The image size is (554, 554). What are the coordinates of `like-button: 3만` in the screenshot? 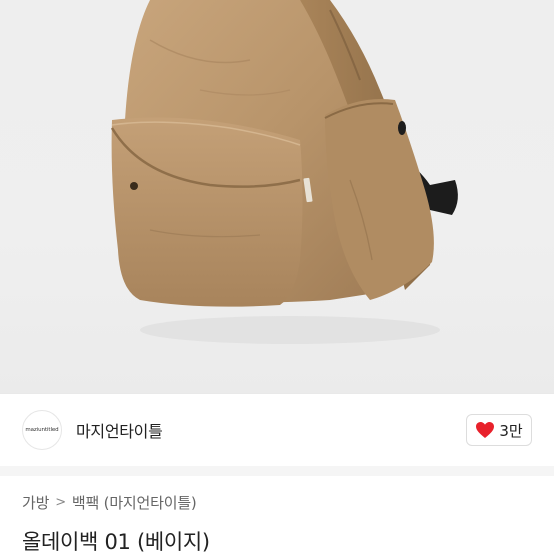 It's located at (499, 430).